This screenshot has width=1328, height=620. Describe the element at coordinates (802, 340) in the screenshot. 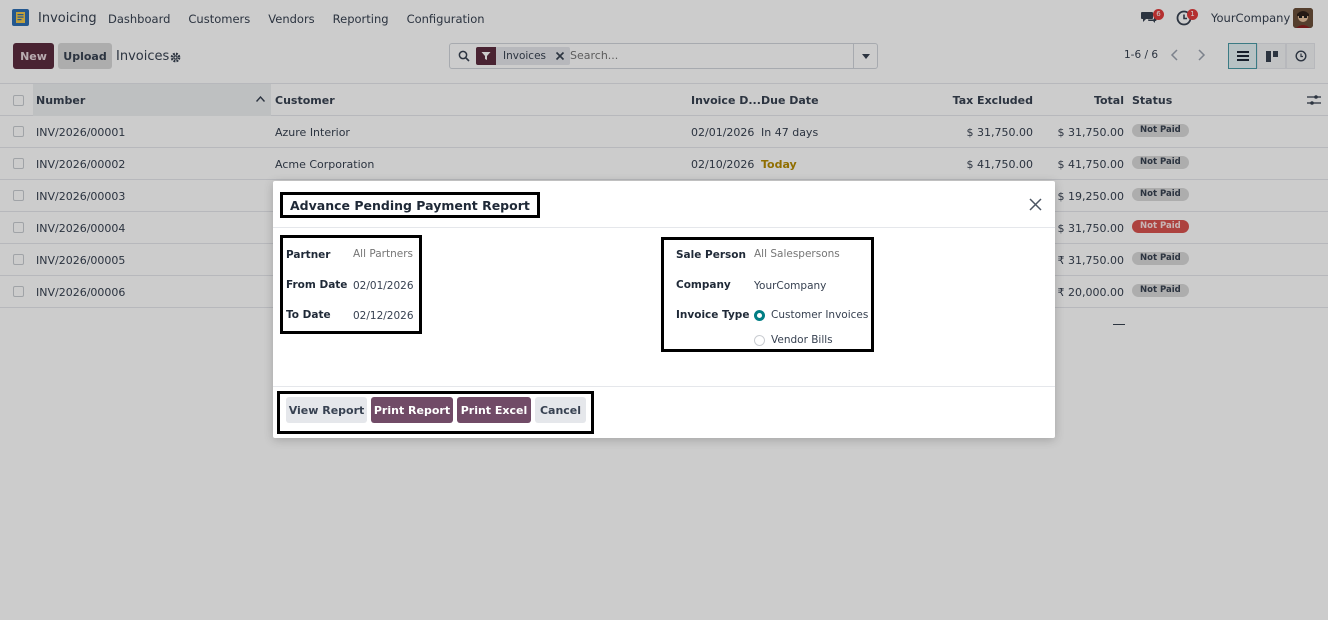

I see `radio-vendor-bills-label: Vendor Bills` at that location.